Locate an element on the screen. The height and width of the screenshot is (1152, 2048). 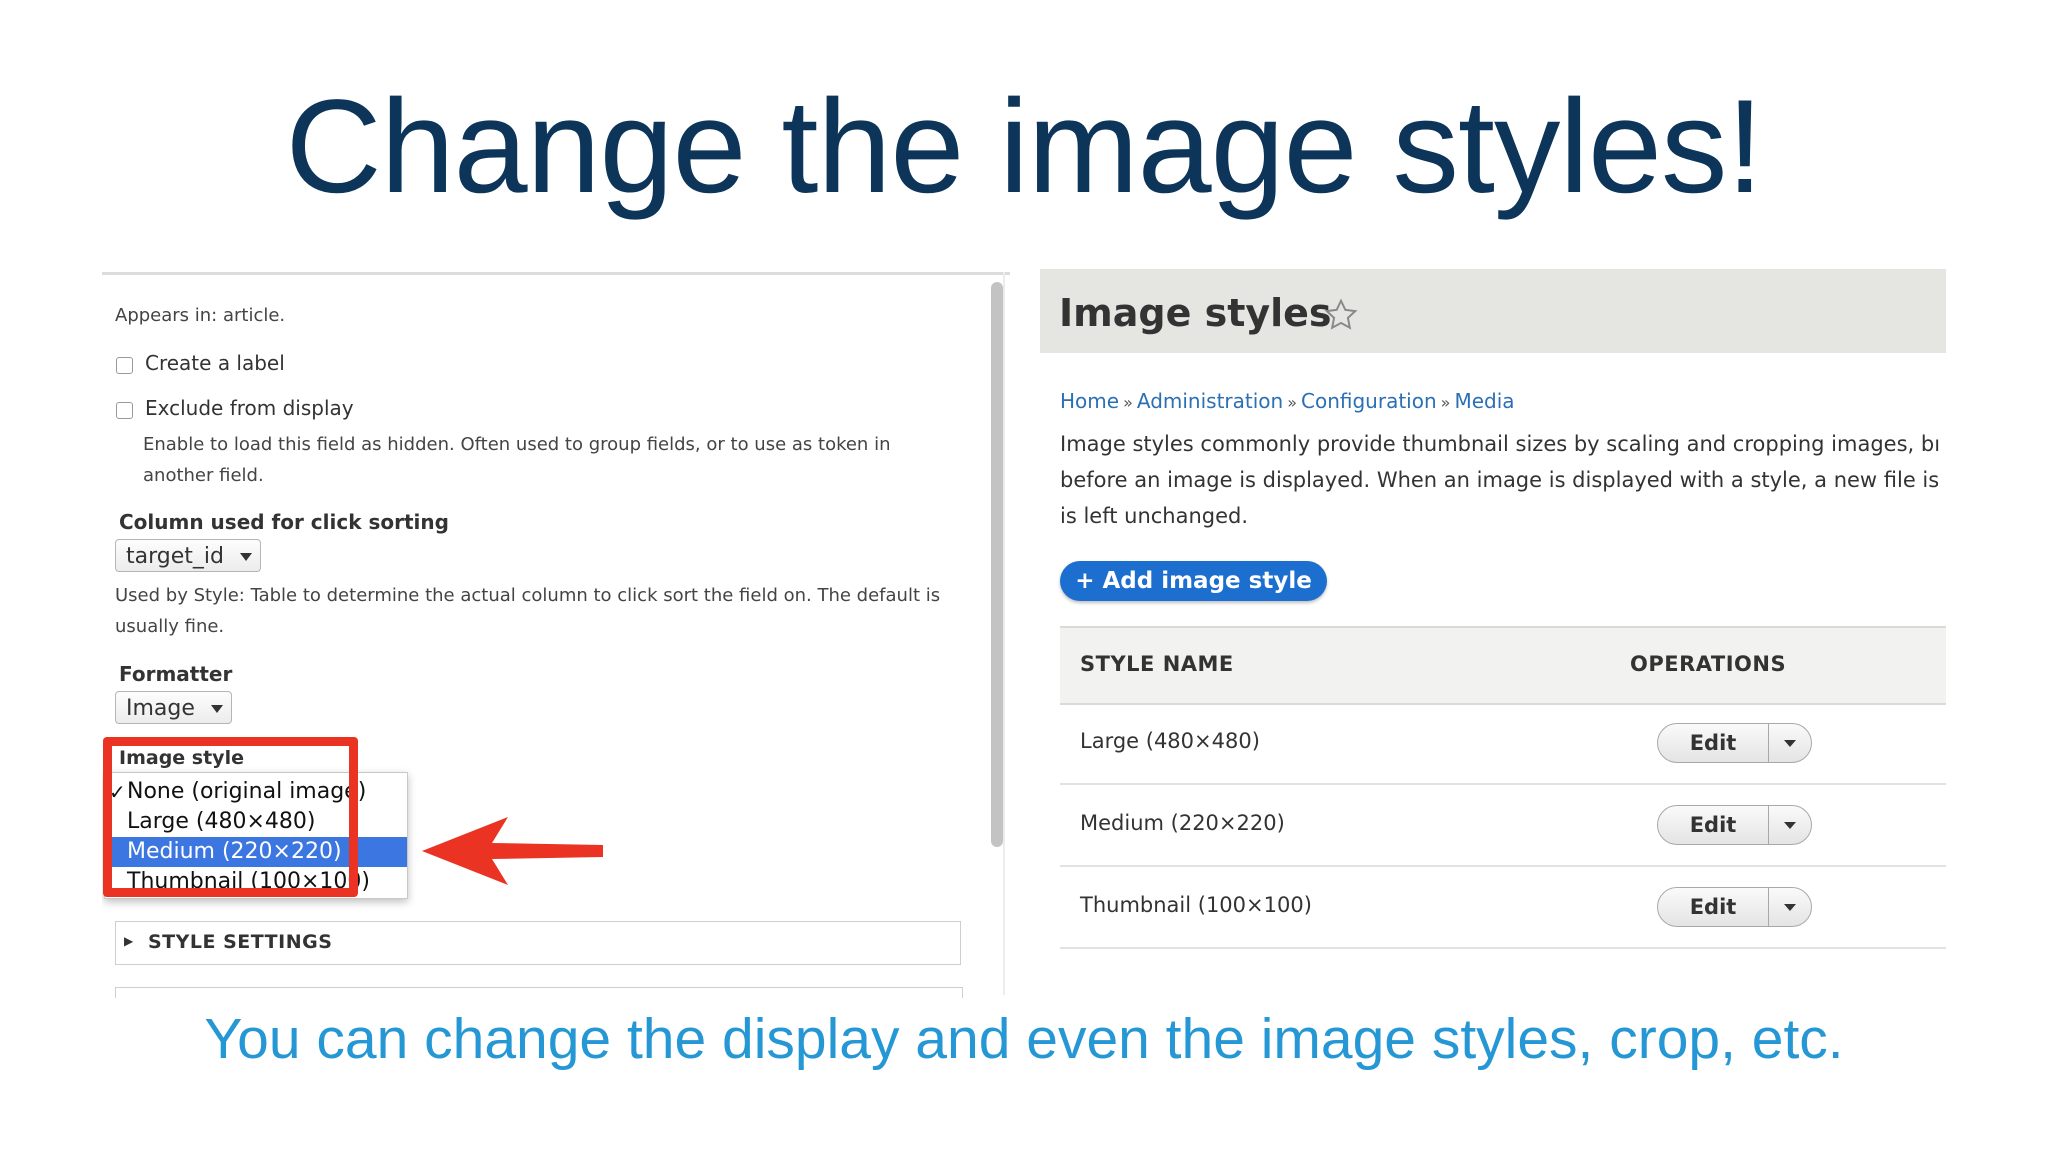
create-label-text: Create a label is located at coordinates (215, 363).